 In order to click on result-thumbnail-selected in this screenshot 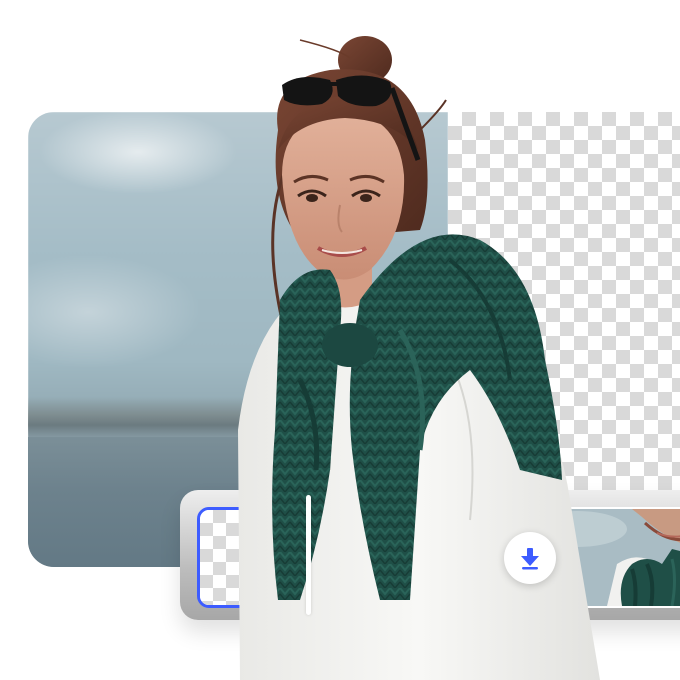, I will do `click(362, 557)`.